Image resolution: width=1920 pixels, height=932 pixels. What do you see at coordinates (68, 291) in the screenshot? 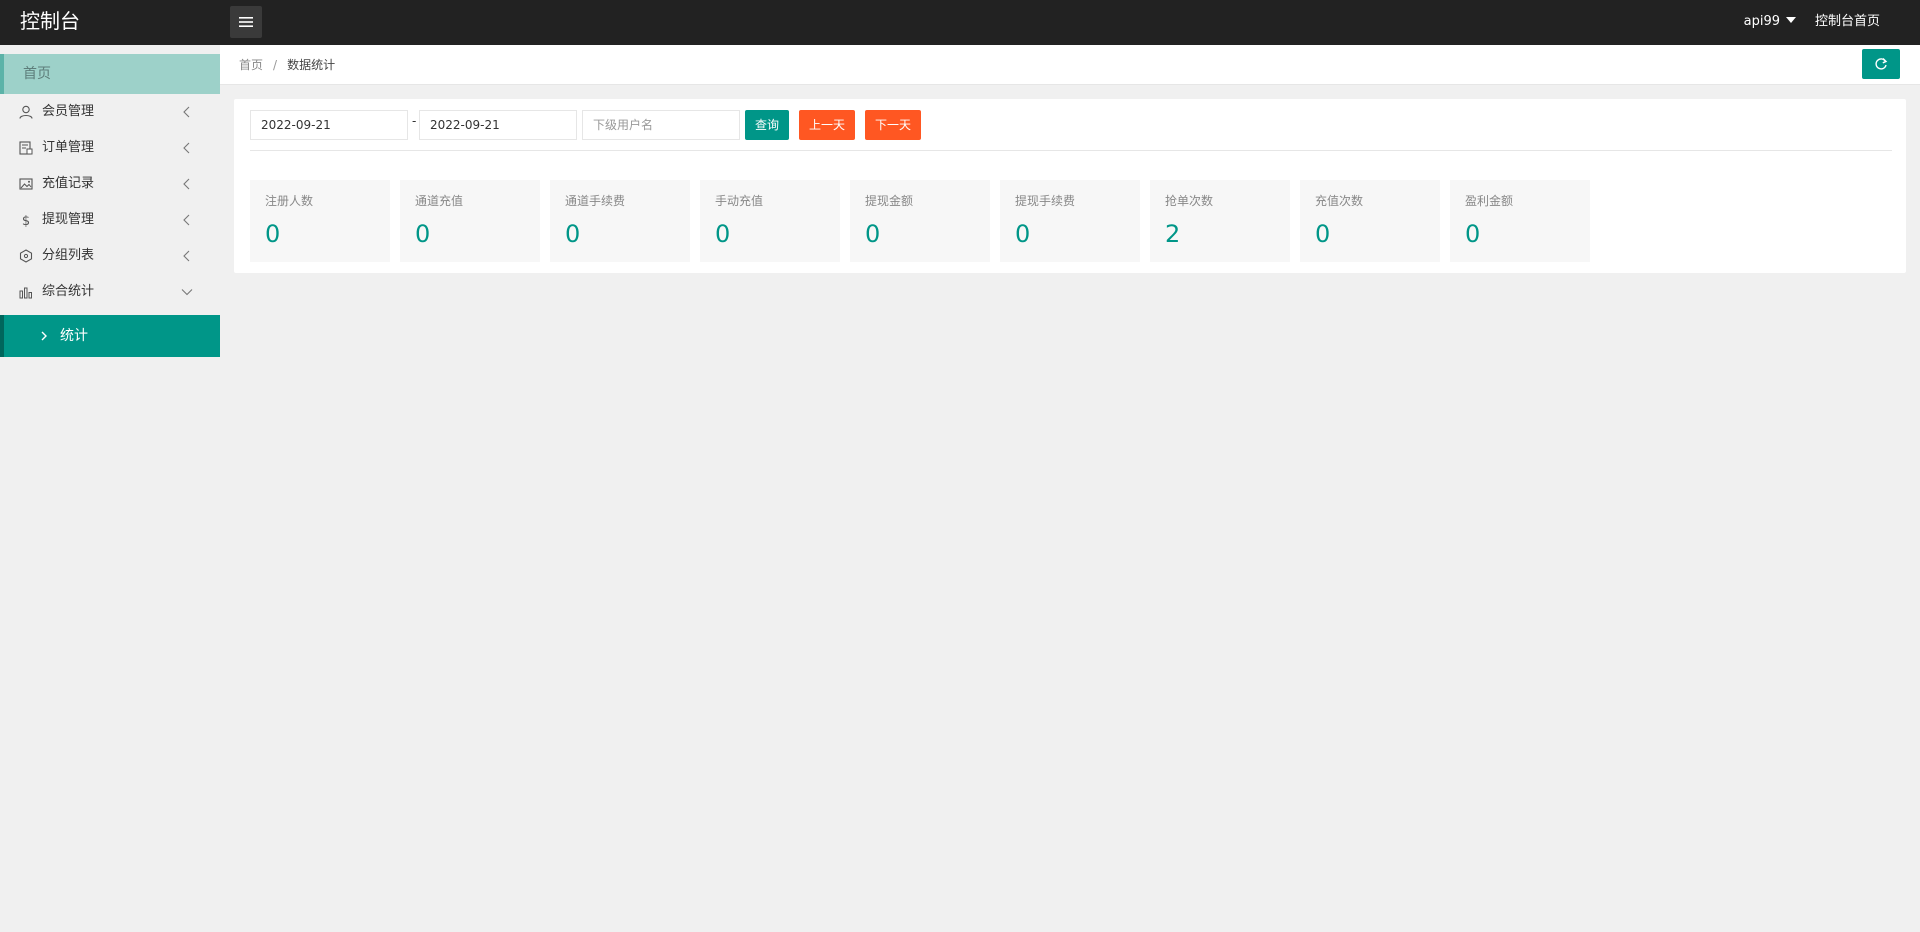
I see `sidebar-item-label: 综合统计` at bounding box center [68, 291].